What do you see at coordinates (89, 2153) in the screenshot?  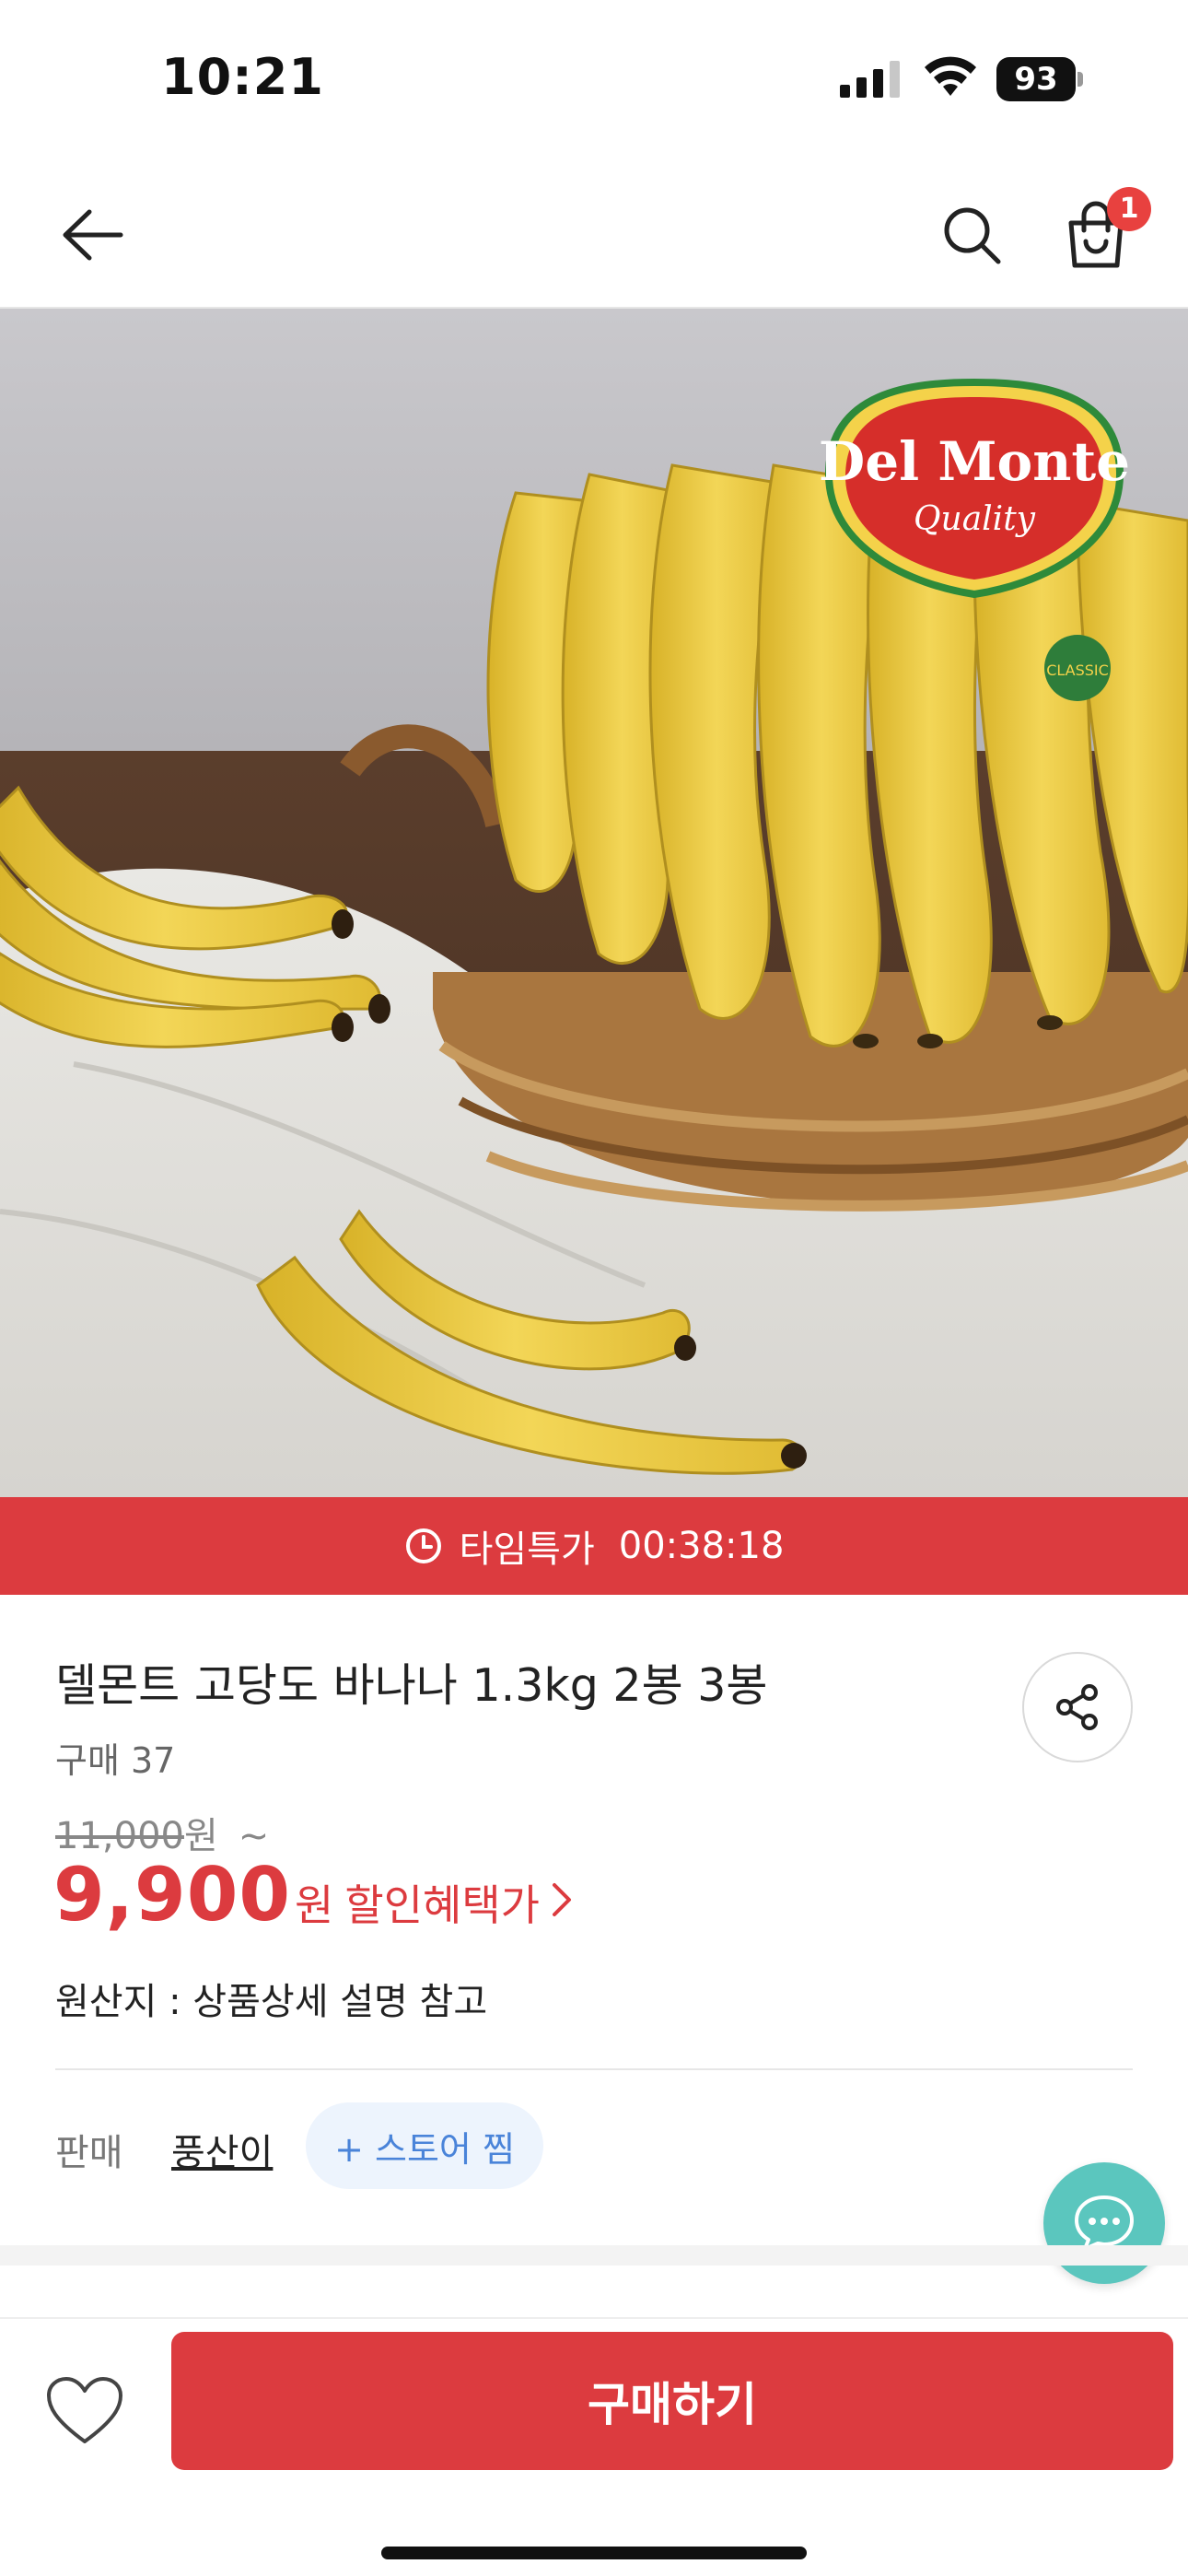 I see `seller-label: 판매` at bounding box center [89, 2153].